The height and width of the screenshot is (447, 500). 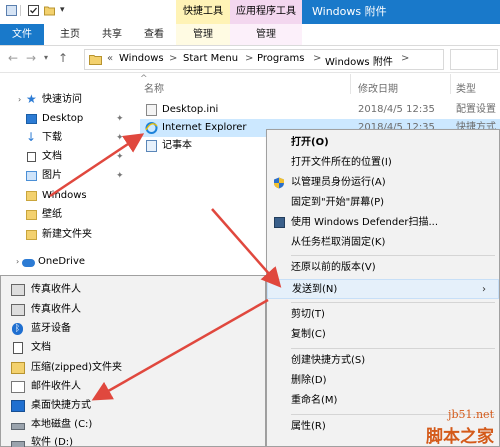 I want to click on menu-copy: 复制(C), so click(x=383, y=335).